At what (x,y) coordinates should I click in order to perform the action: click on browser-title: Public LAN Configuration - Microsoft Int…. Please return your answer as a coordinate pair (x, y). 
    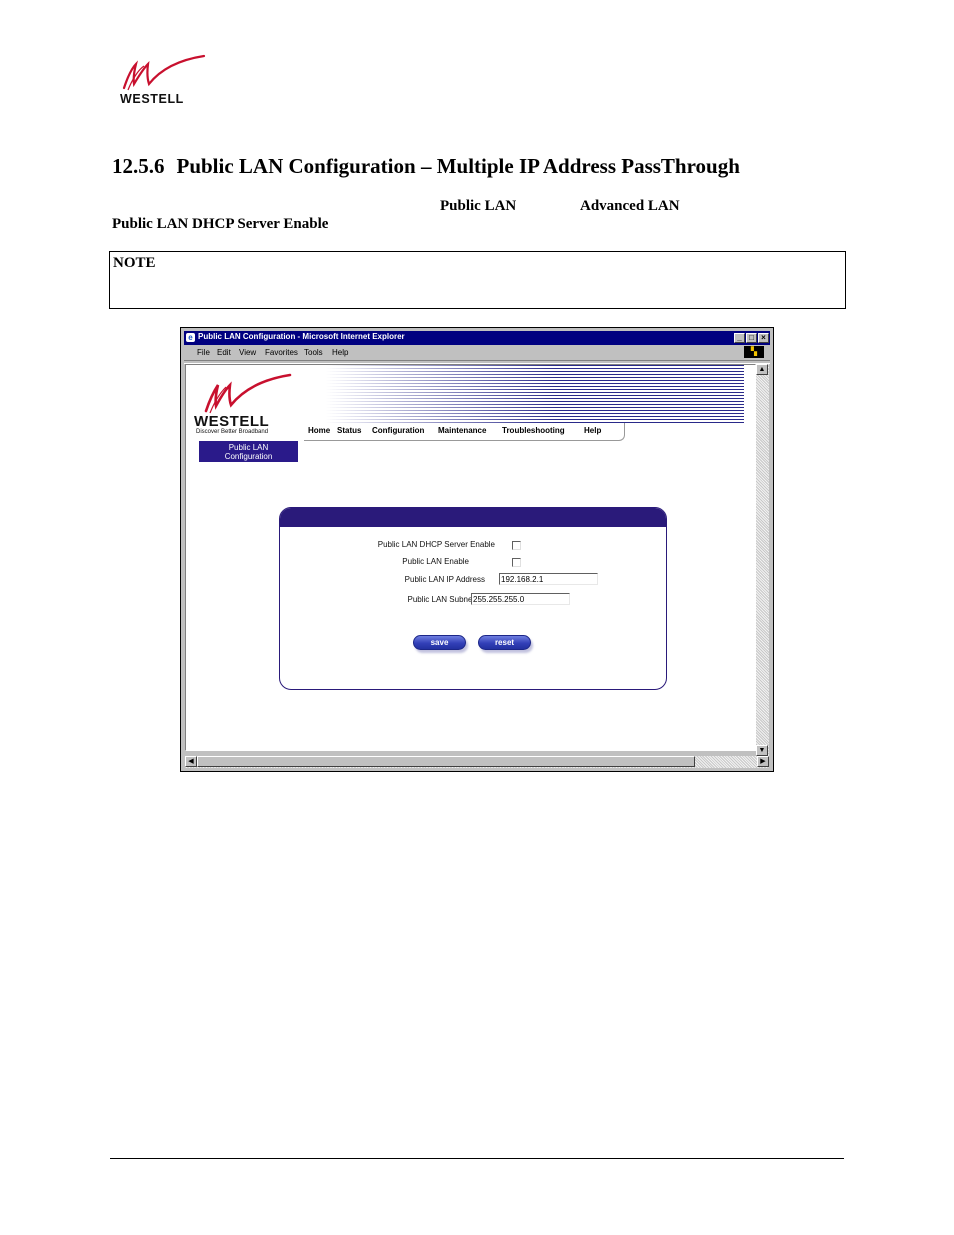
    Looking at the image, I should click on (301, 336).